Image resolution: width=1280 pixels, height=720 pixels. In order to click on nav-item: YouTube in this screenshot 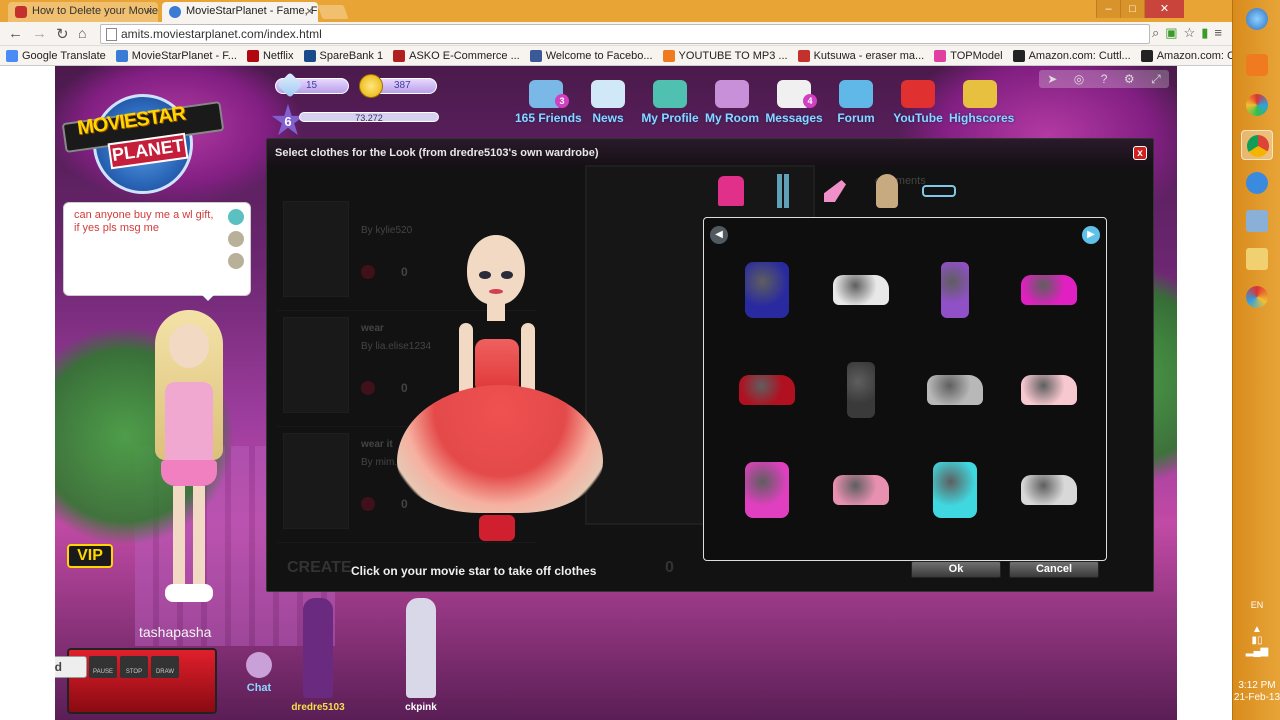, I will do `click(918, 102)`.